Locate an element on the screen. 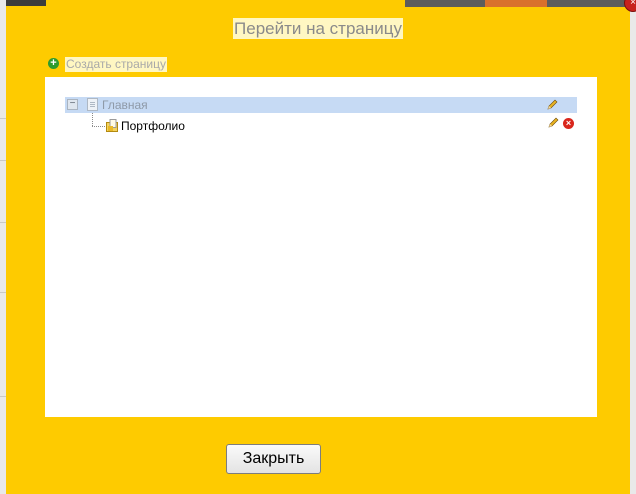  tree-node-root-label: Главная is located at coordinates (125, 105).